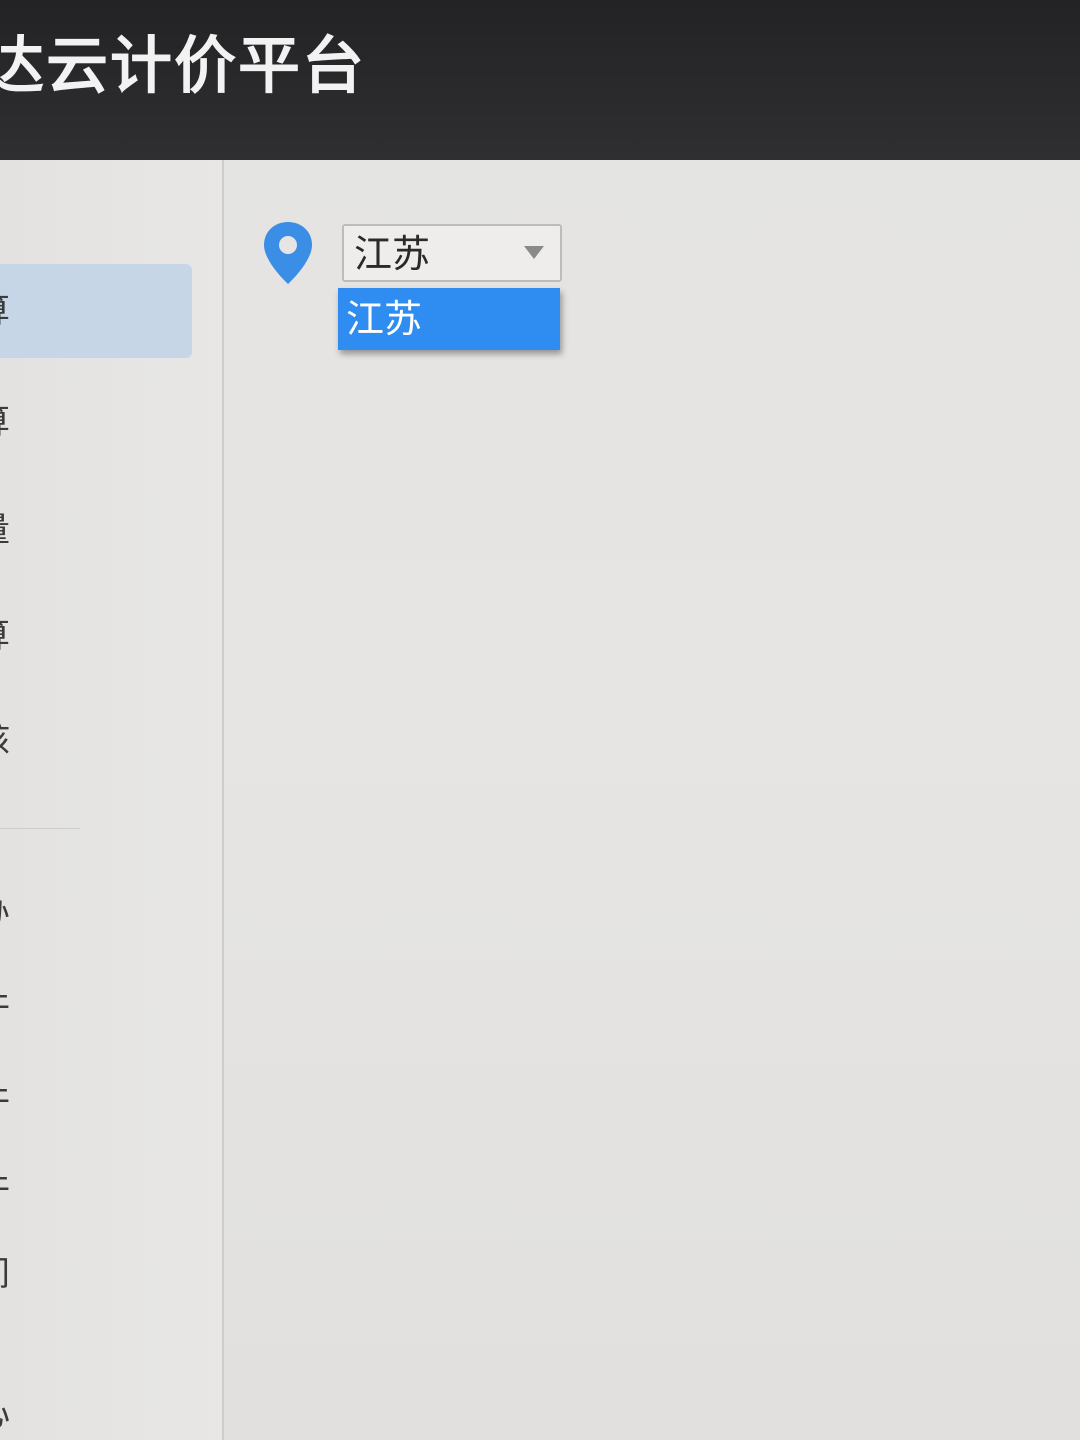 This screenshot has width=1080, height=1440. What do you see at coordinates (540, 80) in the screenshot?
I see `top-header: 达云计价平台` at bounding box center [540, 80].